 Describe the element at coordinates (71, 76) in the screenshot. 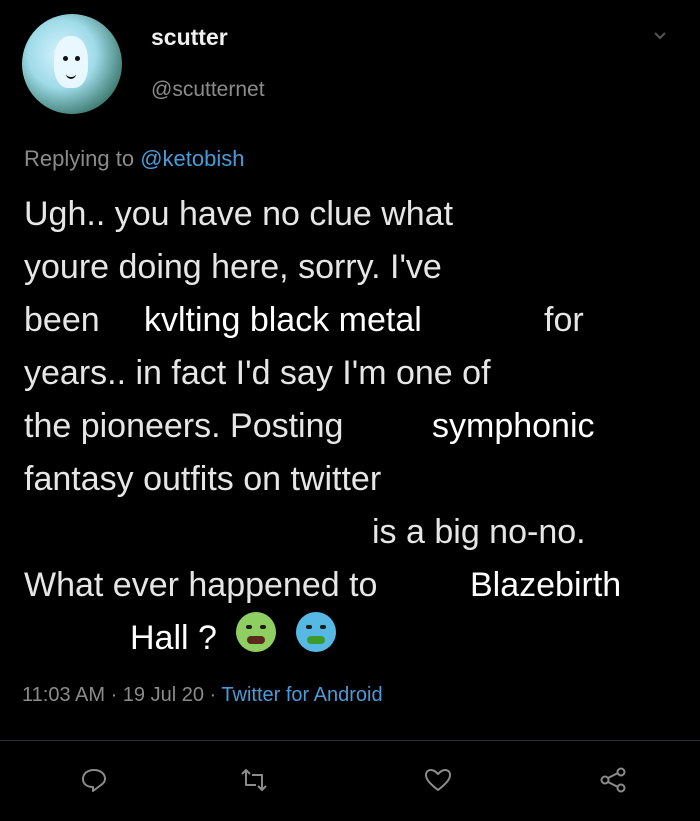

I see `avatar-mouth` at that location.